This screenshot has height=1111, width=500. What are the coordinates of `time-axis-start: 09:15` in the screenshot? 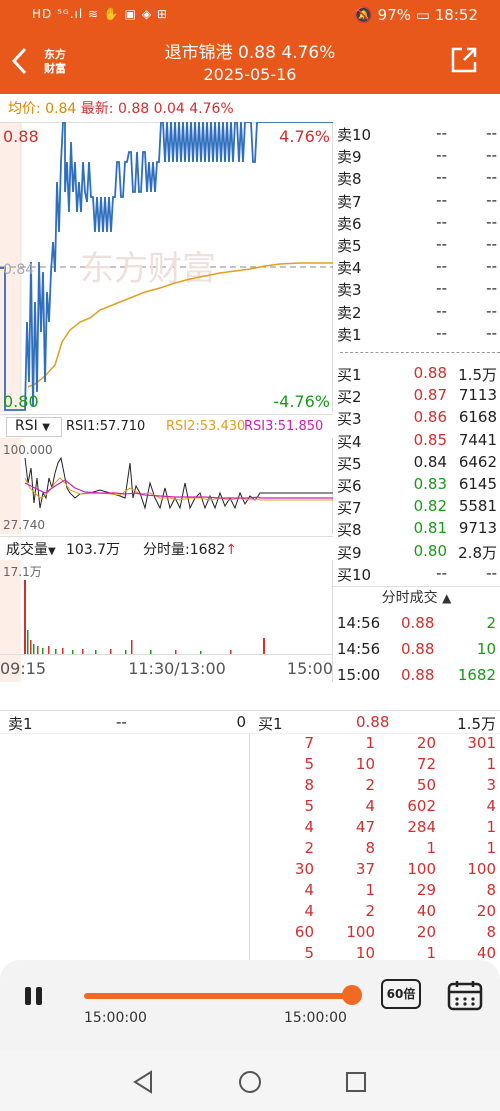 It's located at (23, 668).